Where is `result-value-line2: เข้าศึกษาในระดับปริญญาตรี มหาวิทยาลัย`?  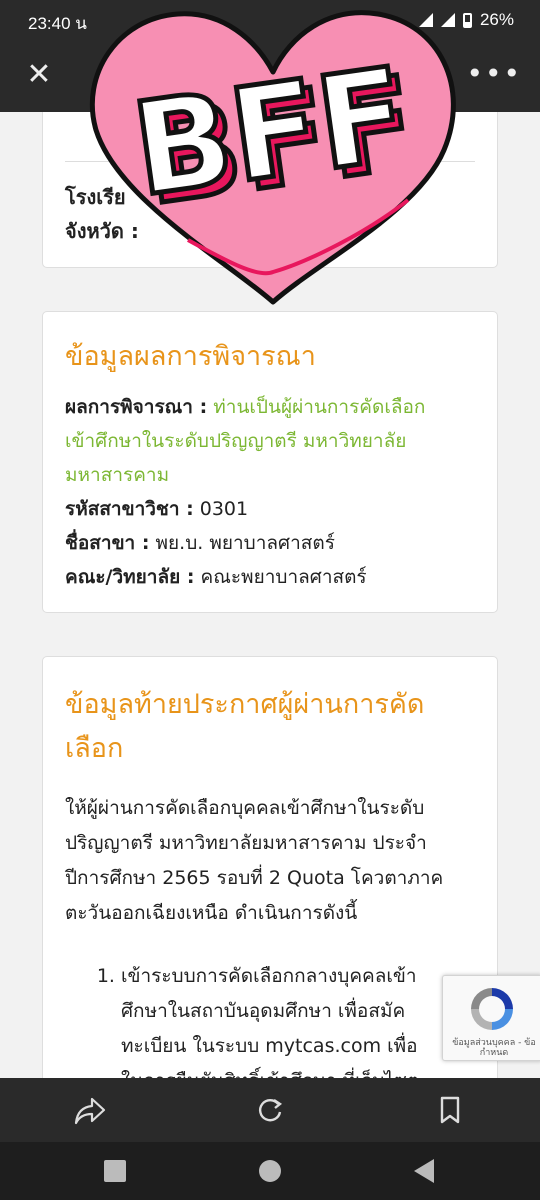
result-value-line2: เข้าศึกษาในระดับปริญญาตรี มหาวิทยาลัย is located at coordinates (236, 441).